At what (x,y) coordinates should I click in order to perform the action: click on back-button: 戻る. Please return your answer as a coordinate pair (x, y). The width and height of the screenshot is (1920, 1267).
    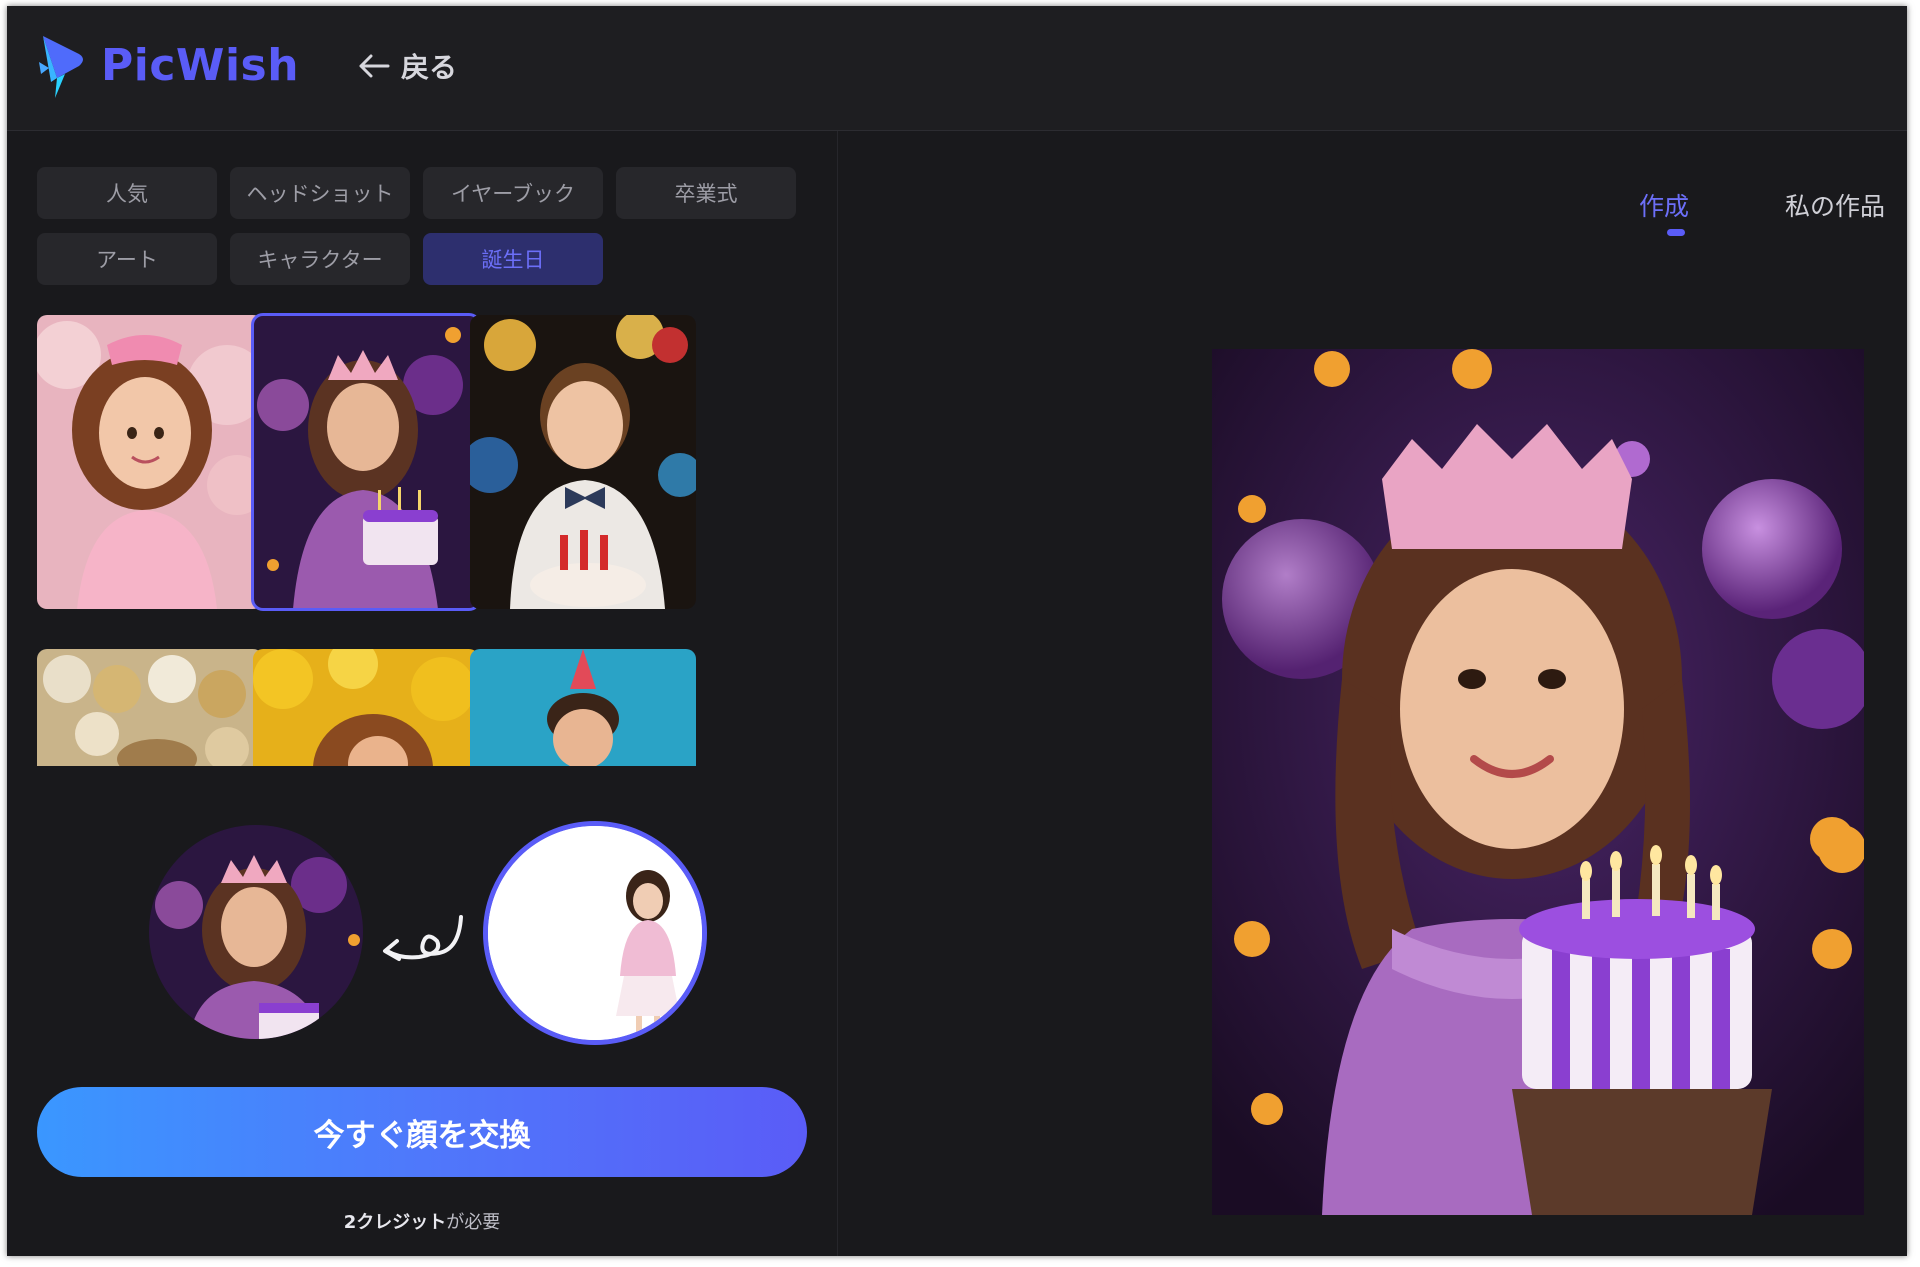
    Looking at the image, I should click on (407, 66).